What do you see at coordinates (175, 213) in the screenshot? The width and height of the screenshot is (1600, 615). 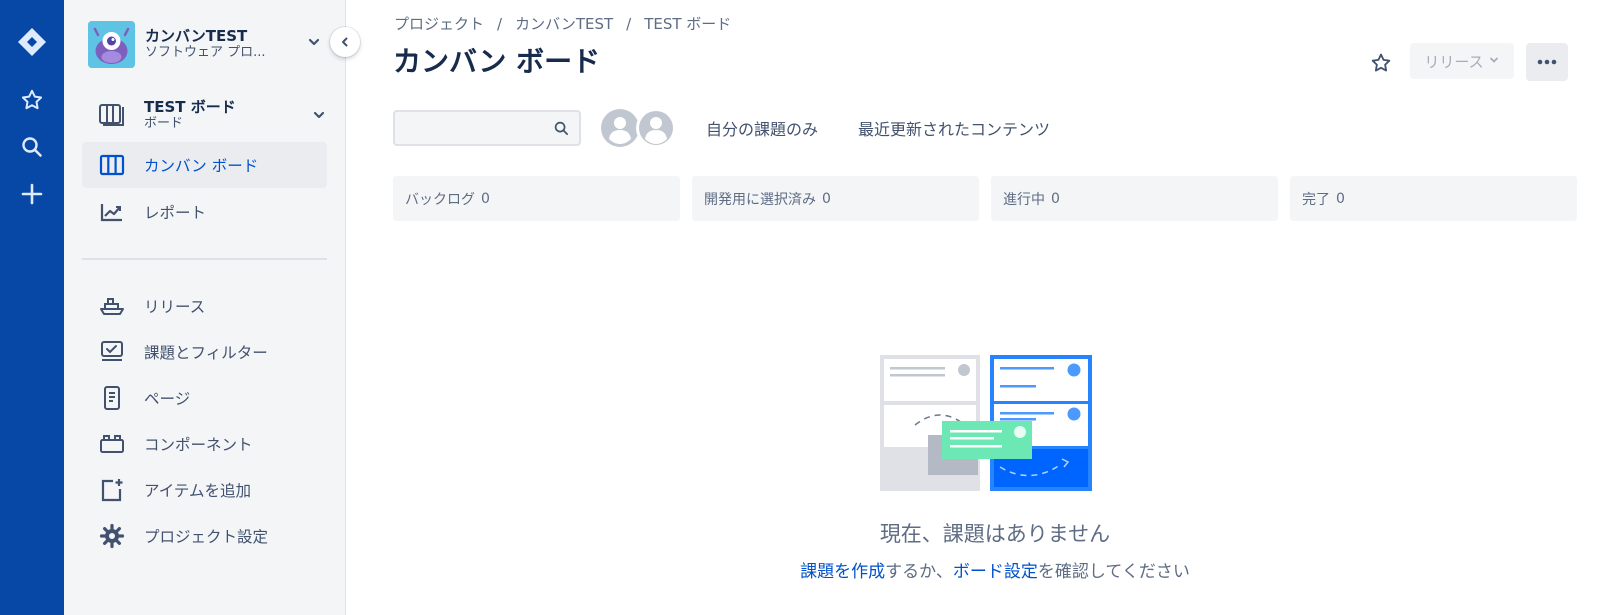 I see `sidebar-item-label: レポート` at bounding box center [175, 213].